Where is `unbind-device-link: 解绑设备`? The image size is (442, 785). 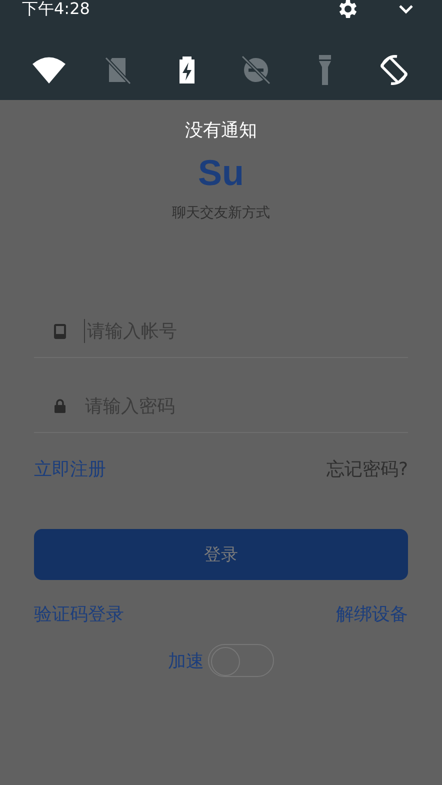
unbind-device-link: 解绑设备 is located at coordinates (372, 614).